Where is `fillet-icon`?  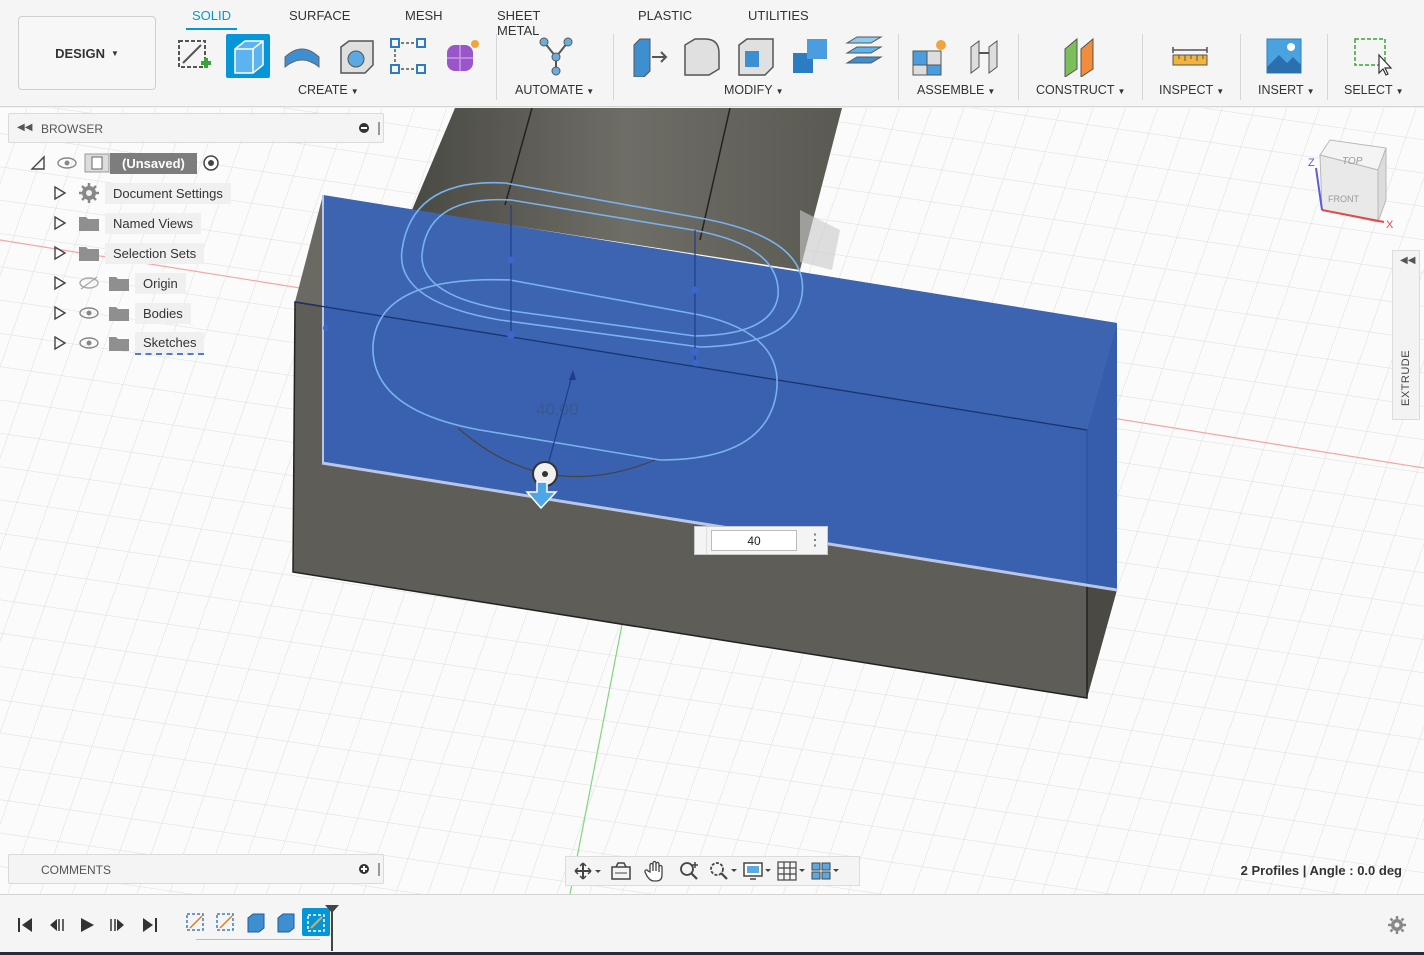
fillet-icon is located at coordinates (702, 57).